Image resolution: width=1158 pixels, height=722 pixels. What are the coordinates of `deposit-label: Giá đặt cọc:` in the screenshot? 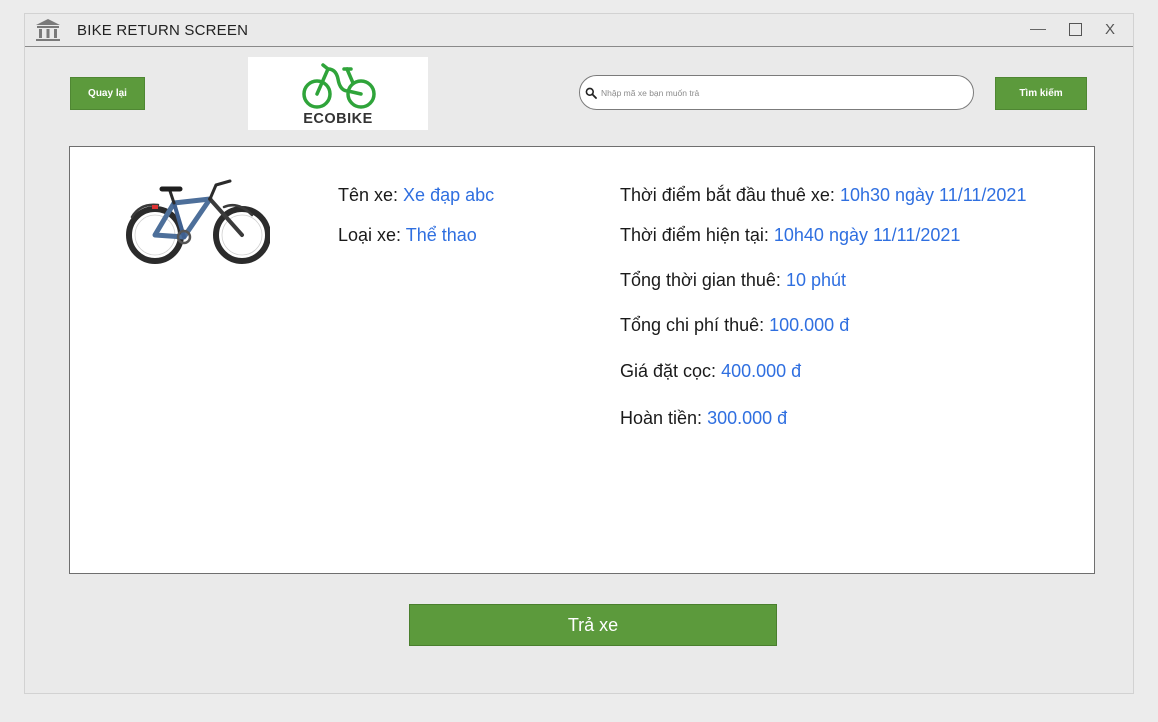 It's located at (668, 371).